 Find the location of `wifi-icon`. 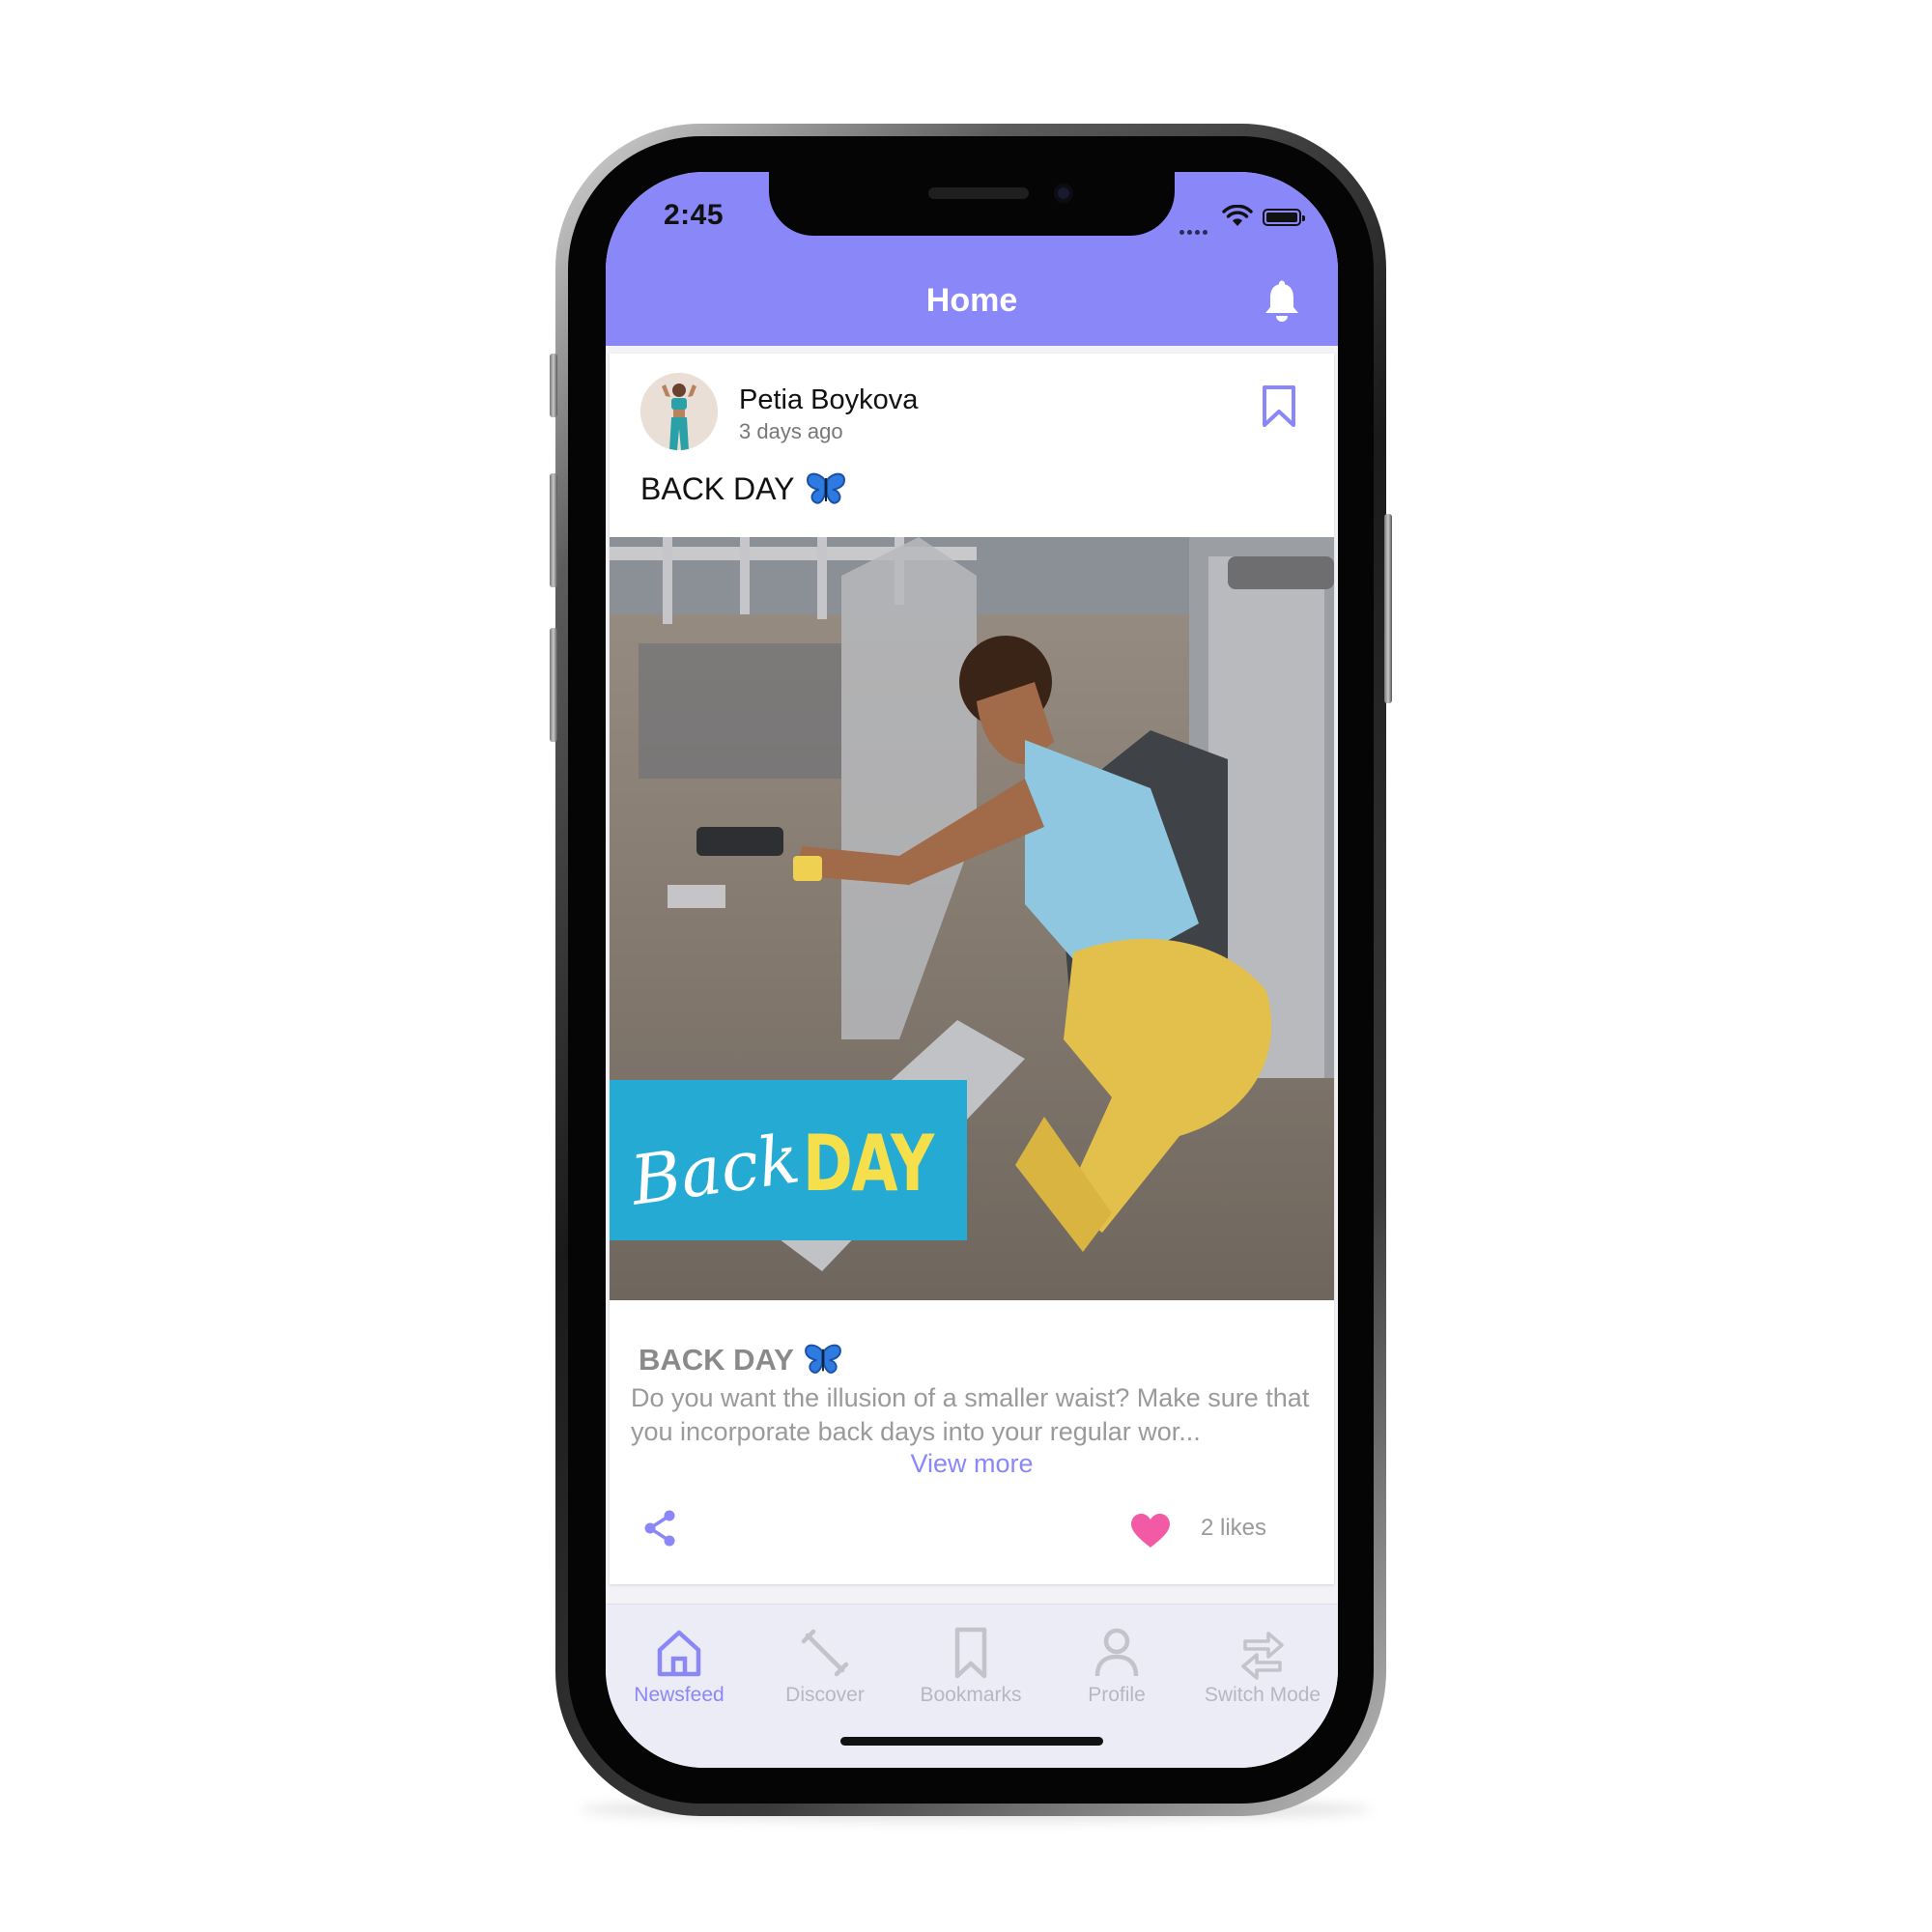

wifi-icon is located at coordinates (1237, 215).